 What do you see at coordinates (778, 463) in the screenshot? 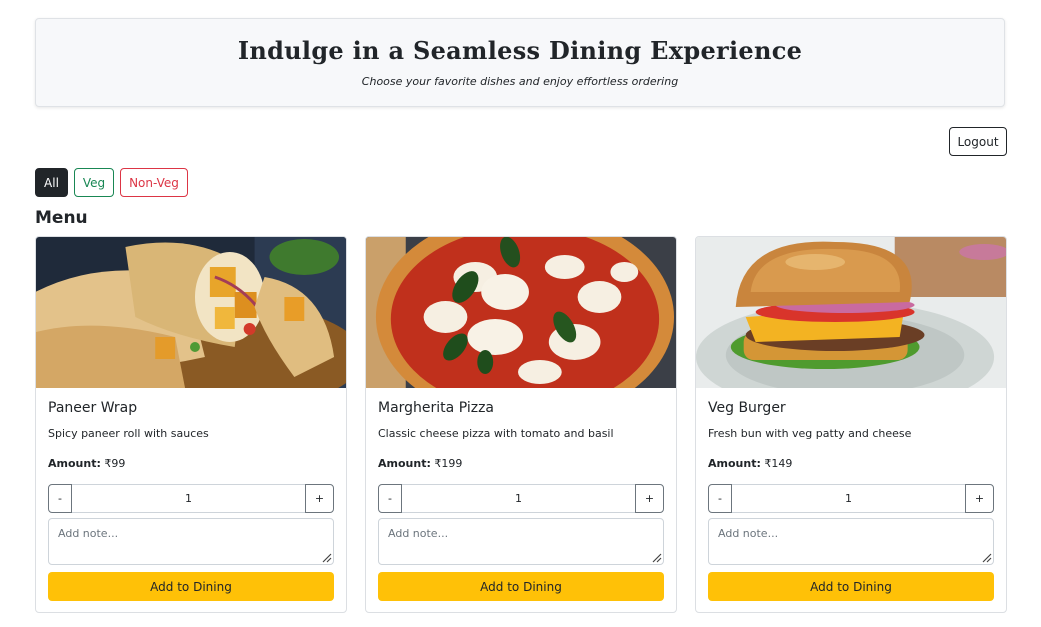
I see `item-price: ₹149` at bounding box center [778, 463].